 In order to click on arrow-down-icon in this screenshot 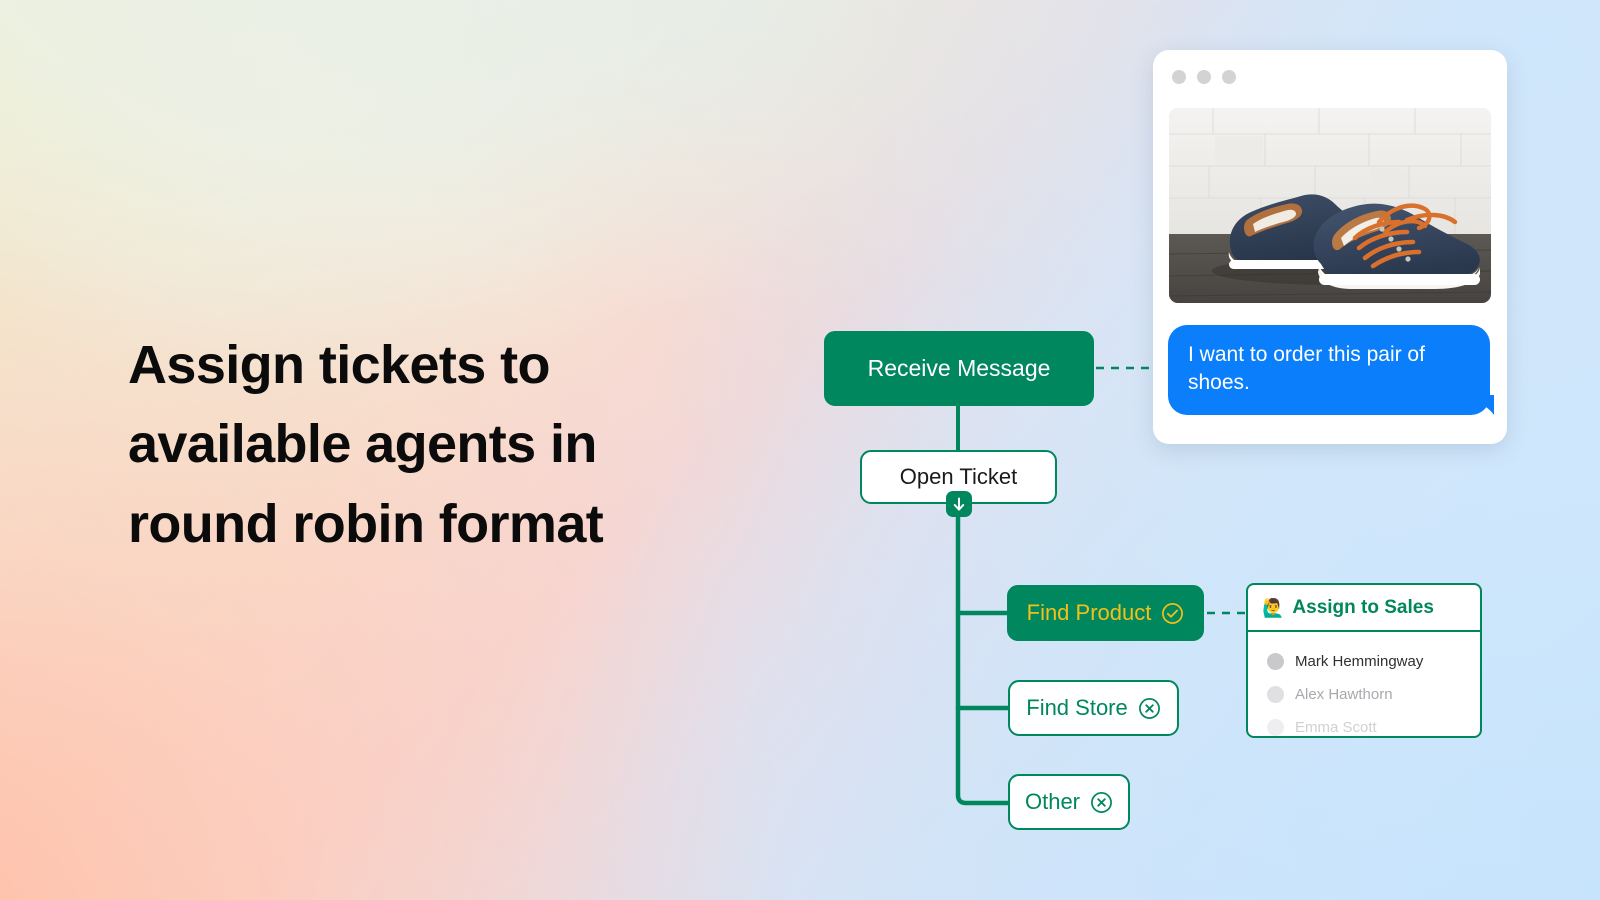, I will do `click(959, 504)`.